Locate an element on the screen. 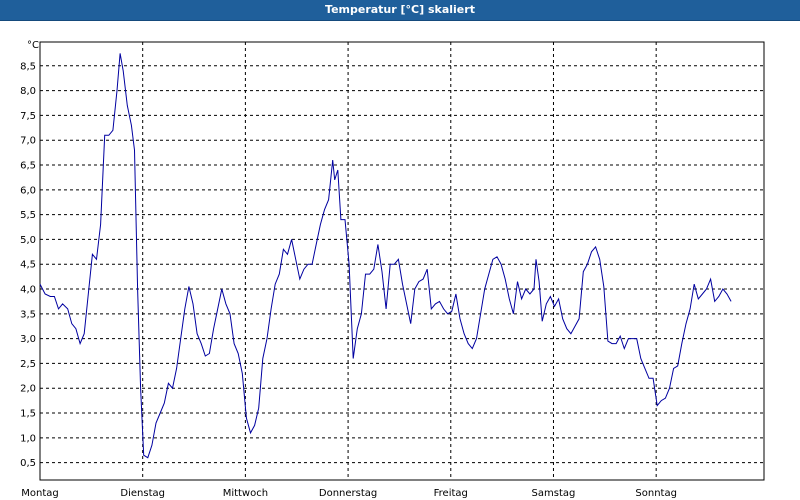 The width and height of the screenshot is (800, 500). y-tick-label: 8,0 is located at coordinates (28, 91).